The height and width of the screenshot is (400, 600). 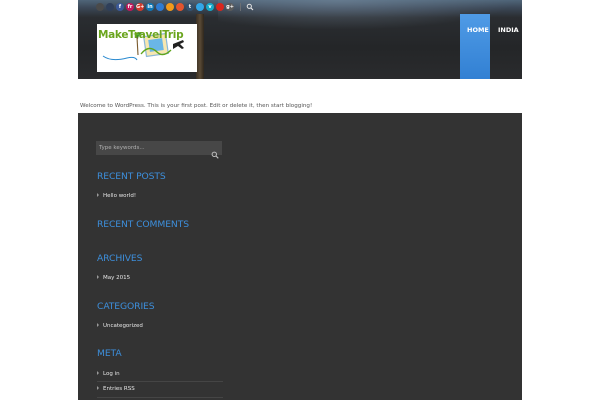 I want to click on nav-item-home: HOME, so click(x=475, y=46).